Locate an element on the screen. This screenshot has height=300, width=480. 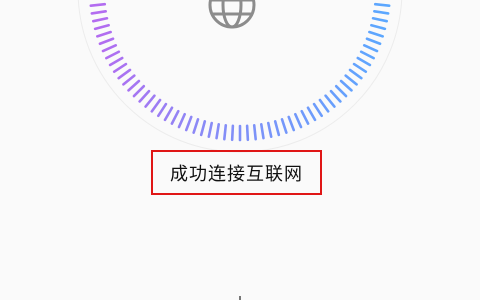
connection-status-highlight: 成功连接互联网 is located at coordinates (236, 172).